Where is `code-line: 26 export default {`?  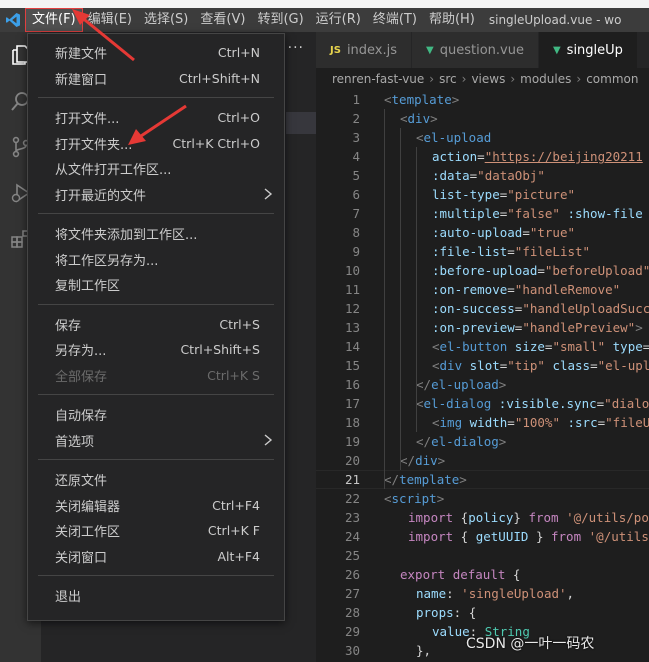 code-line: 26 export default { is located at coordinates (482, 574).